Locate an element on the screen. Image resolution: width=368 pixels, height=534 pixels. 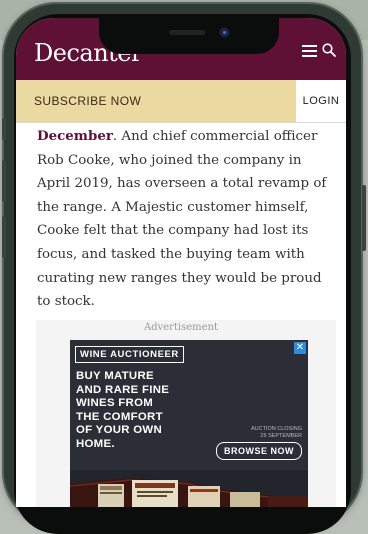
search-icon is located at coordinates (329, 50).